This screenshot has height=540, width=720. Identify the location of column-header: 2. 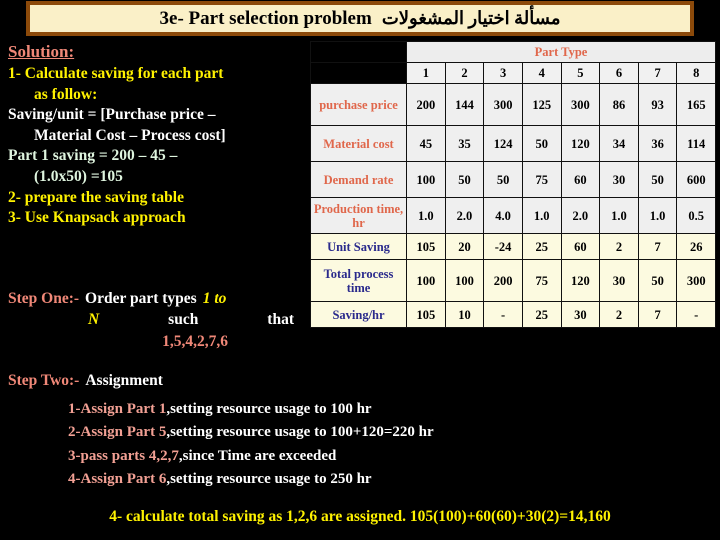
(464, 73).